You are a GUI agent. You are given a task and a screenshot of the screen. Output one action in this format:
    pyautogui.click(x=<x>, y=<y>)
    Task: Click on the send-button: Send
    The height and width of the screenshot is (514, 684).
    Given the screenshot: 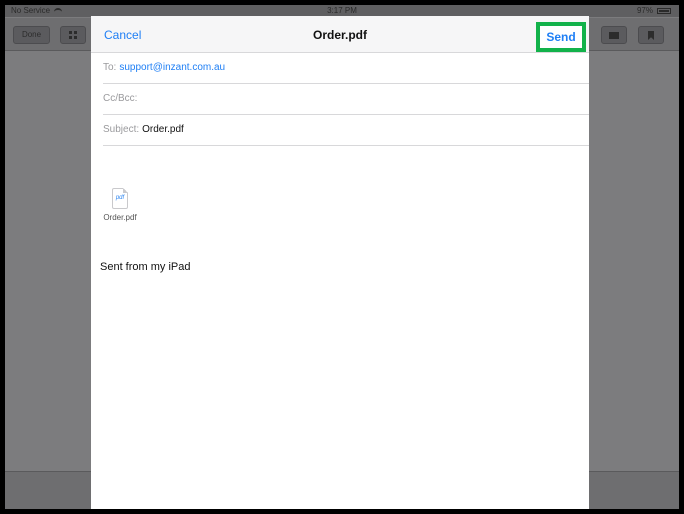 What is the action you would take?
    pyautogui.click(x=561, y=37)
    